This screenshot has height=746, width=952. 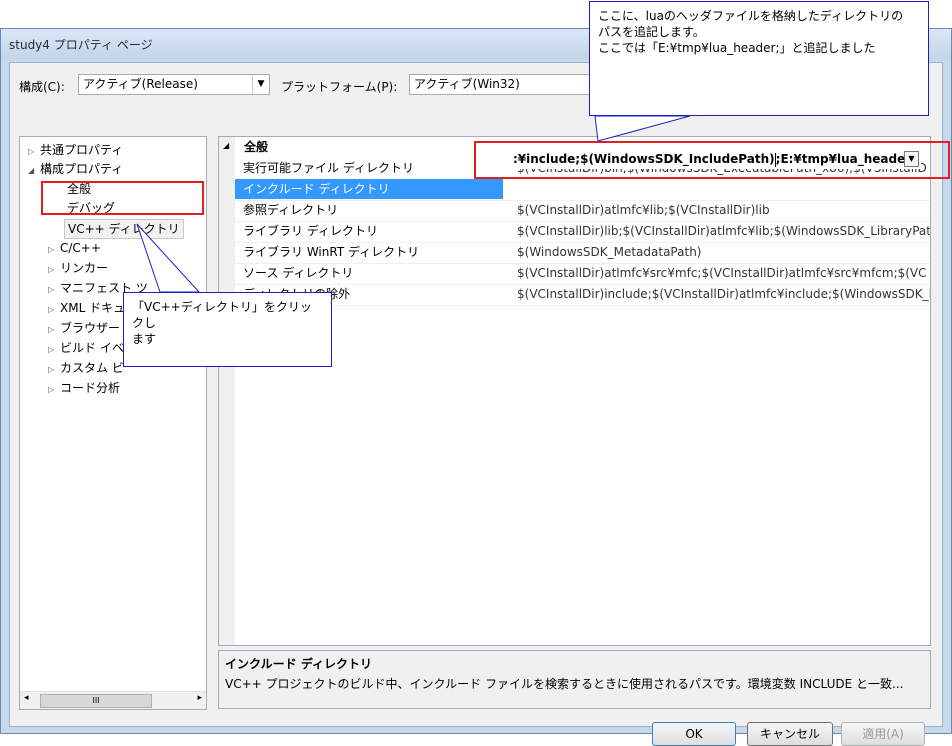 I want to click on top-callout-line2: パスを追記します。, so click(x=651, y=32).